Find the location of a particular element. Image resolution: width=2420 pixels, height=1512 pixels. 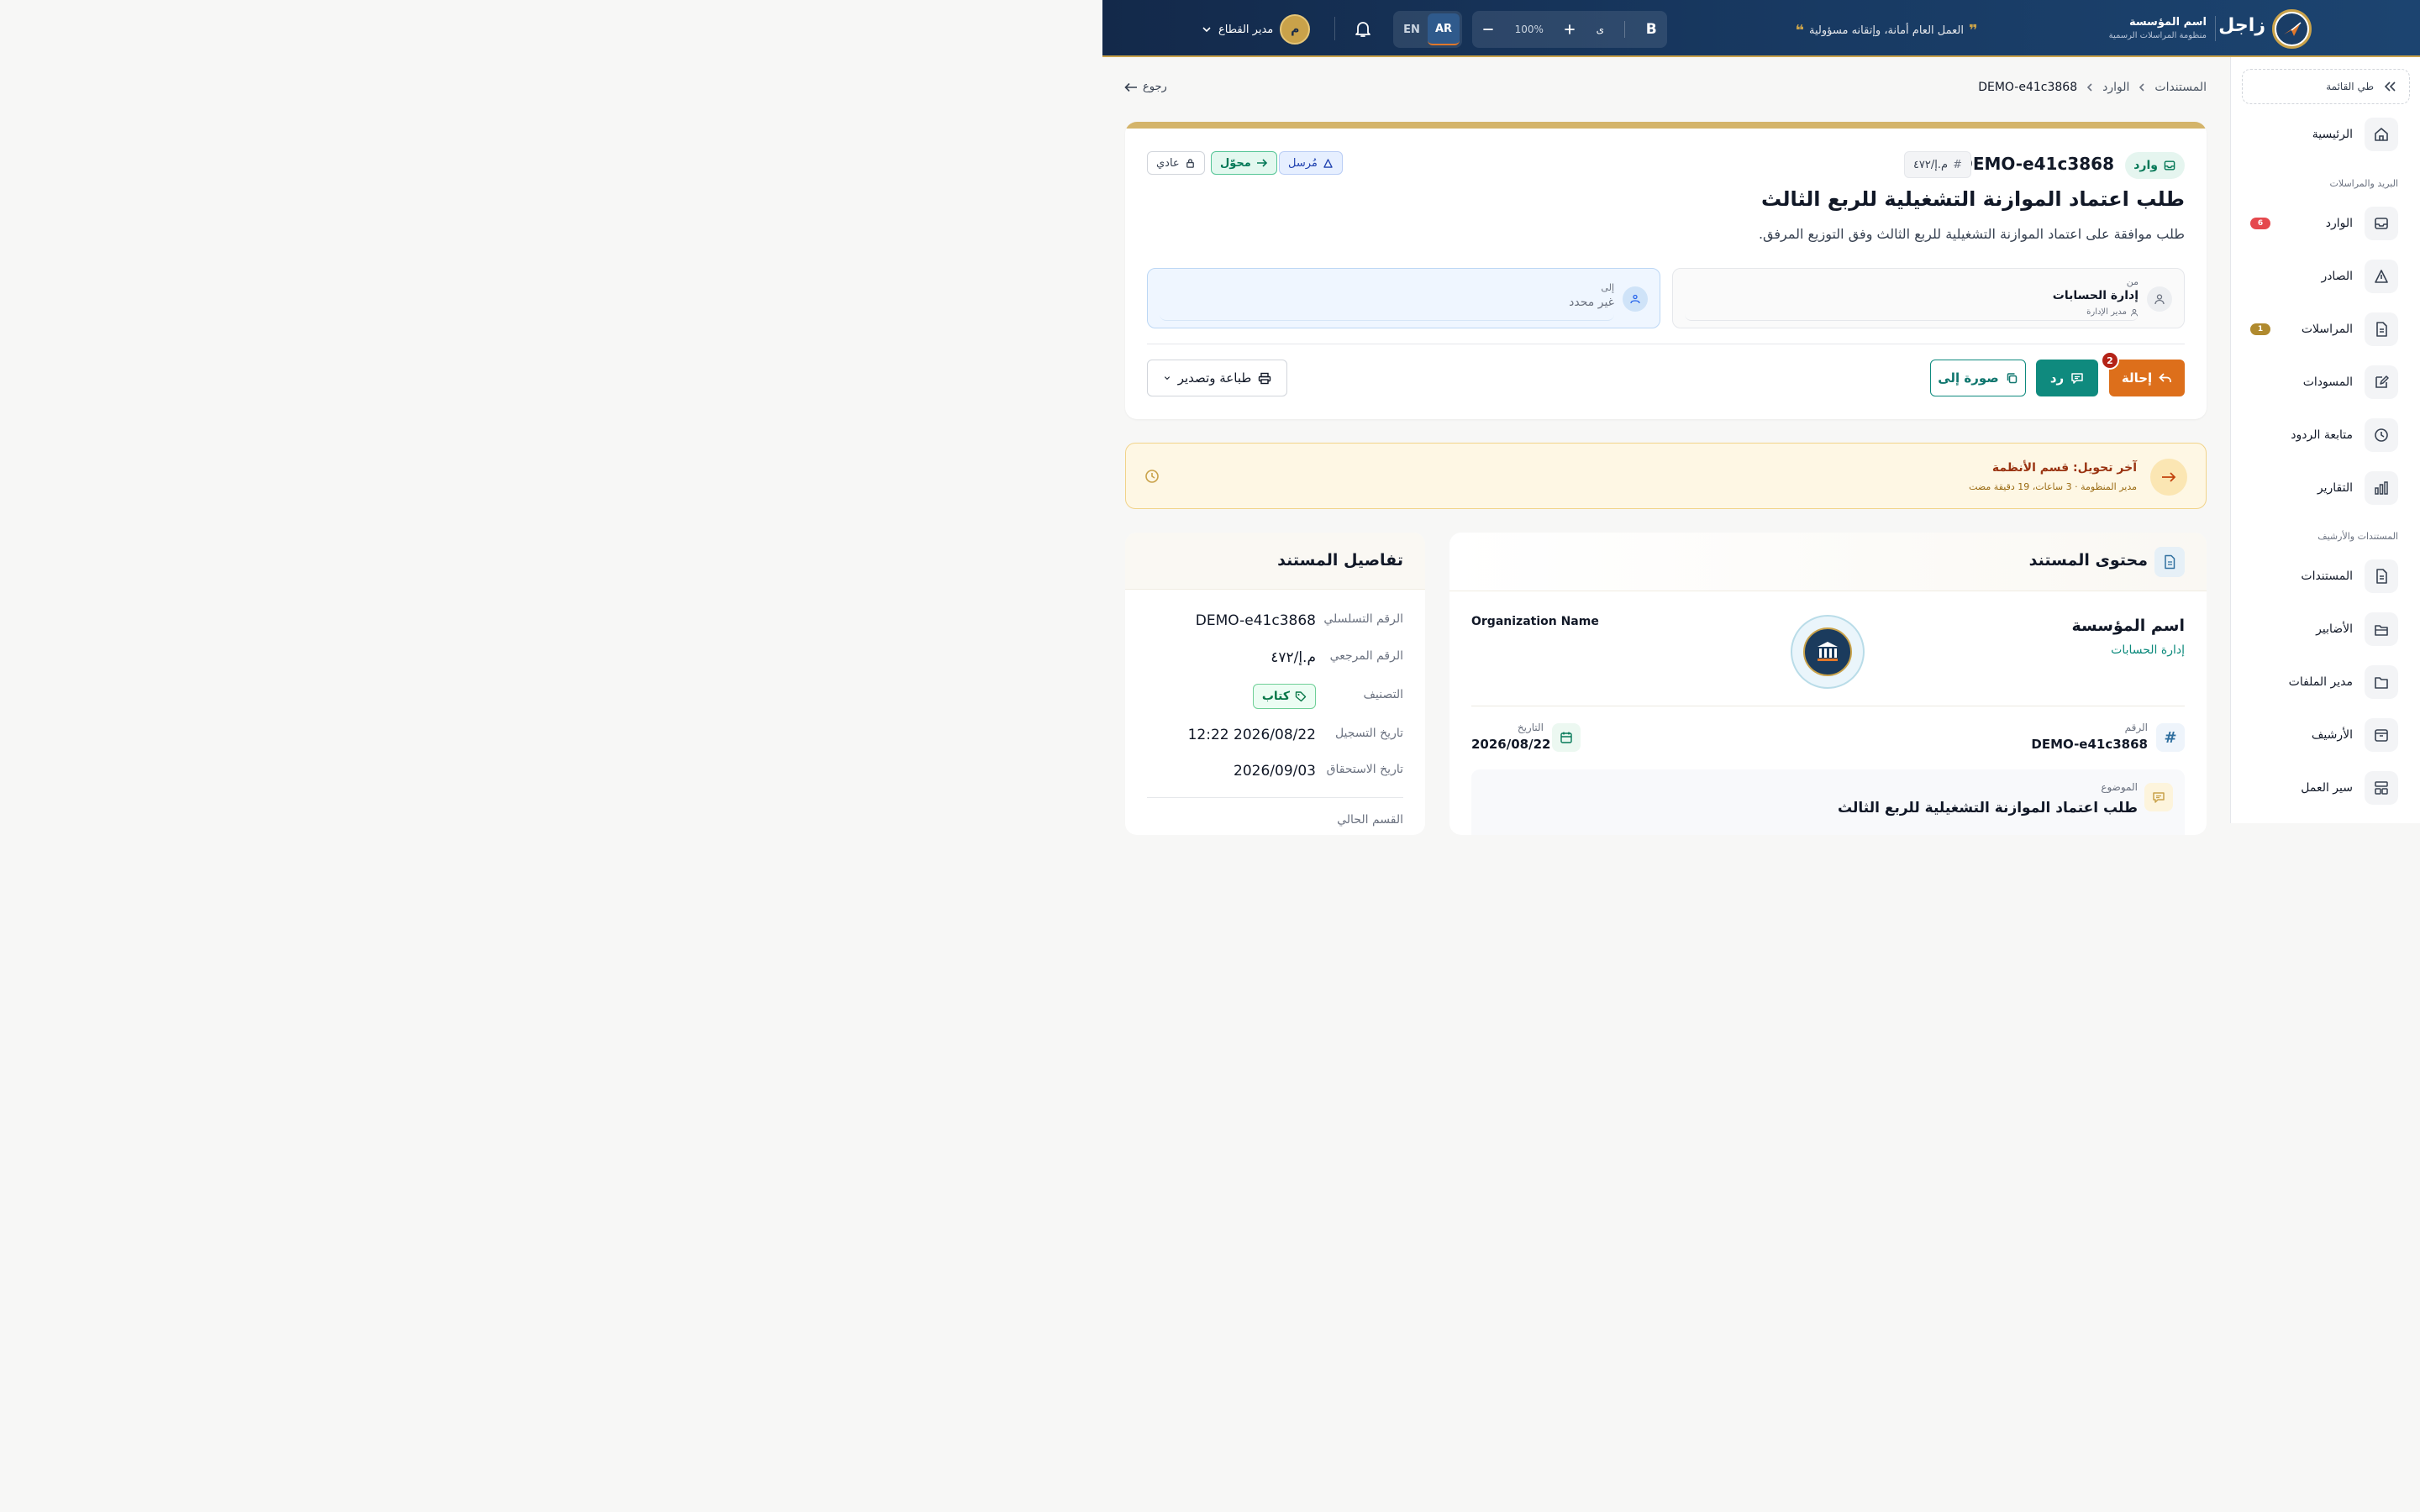

content-title: محتوى المستند is located at coordinates (2088, 560).